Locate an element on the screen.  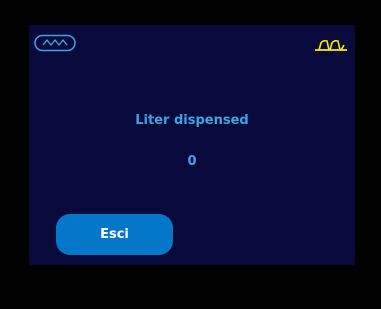
footwear-icon is located at coordinates (331, 45).